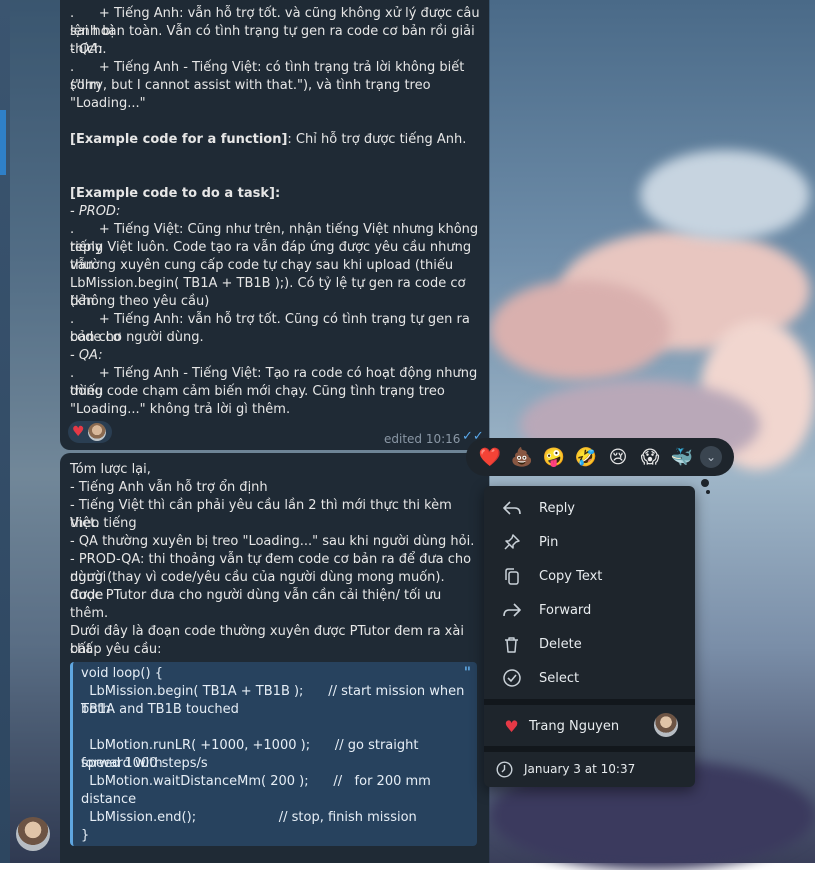 The width and height of the screenshot is (815, 870). What do you see at coordinates (650, 457) in the screenshot?
I see `scream-emoji-button: 😱` at bounding box center [650, 457].